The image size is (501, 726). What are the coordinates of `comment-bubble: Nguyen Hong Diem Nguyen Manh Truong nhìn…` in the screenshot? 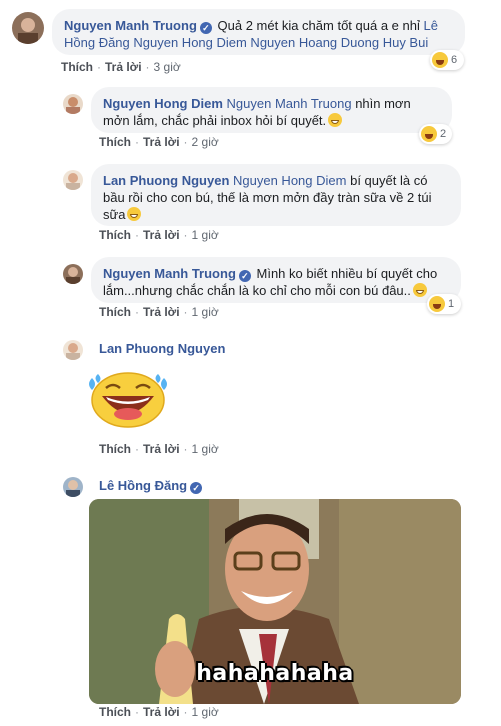 It's located at (271, 110).